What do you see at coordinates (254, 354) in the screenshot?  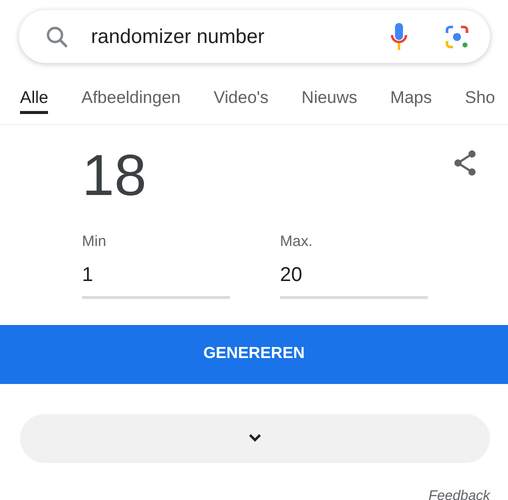 I see `generate-button: GENEREREN` at bounding box center [254, 354].